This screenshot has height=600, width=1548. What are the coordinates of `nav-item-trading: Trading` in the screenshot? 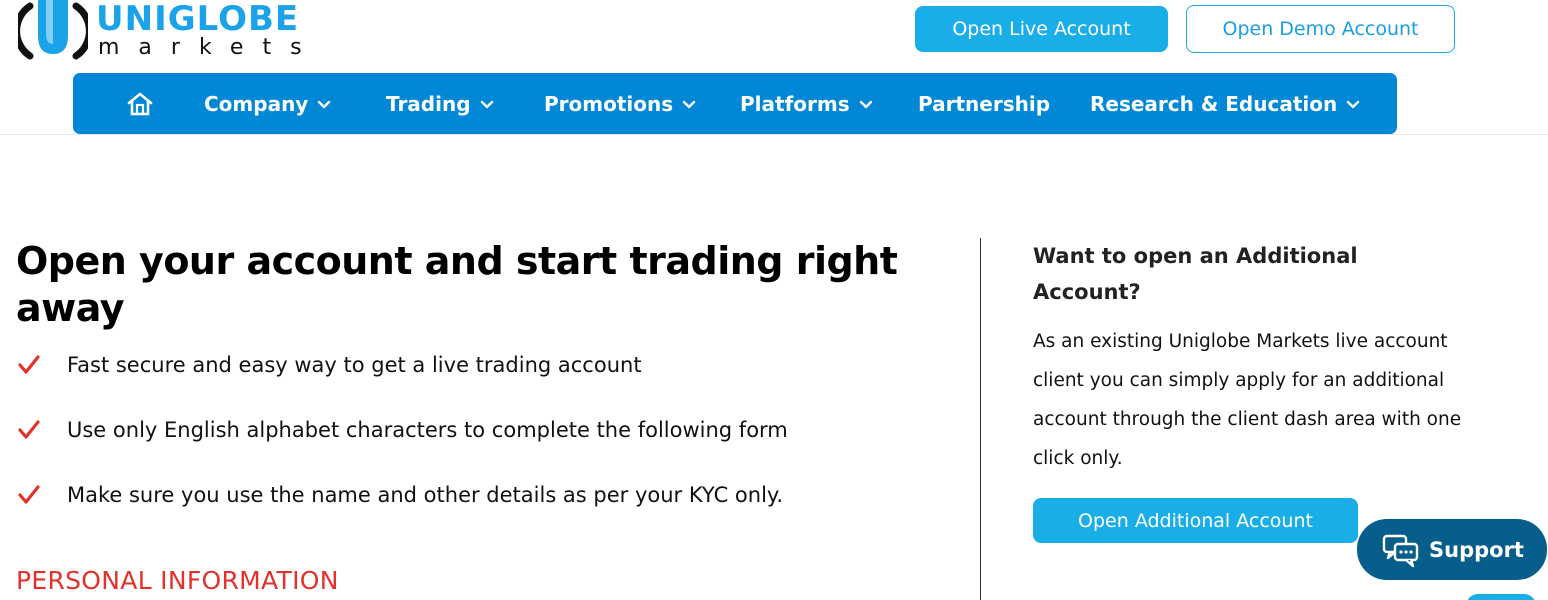 It's located at (440, 103).